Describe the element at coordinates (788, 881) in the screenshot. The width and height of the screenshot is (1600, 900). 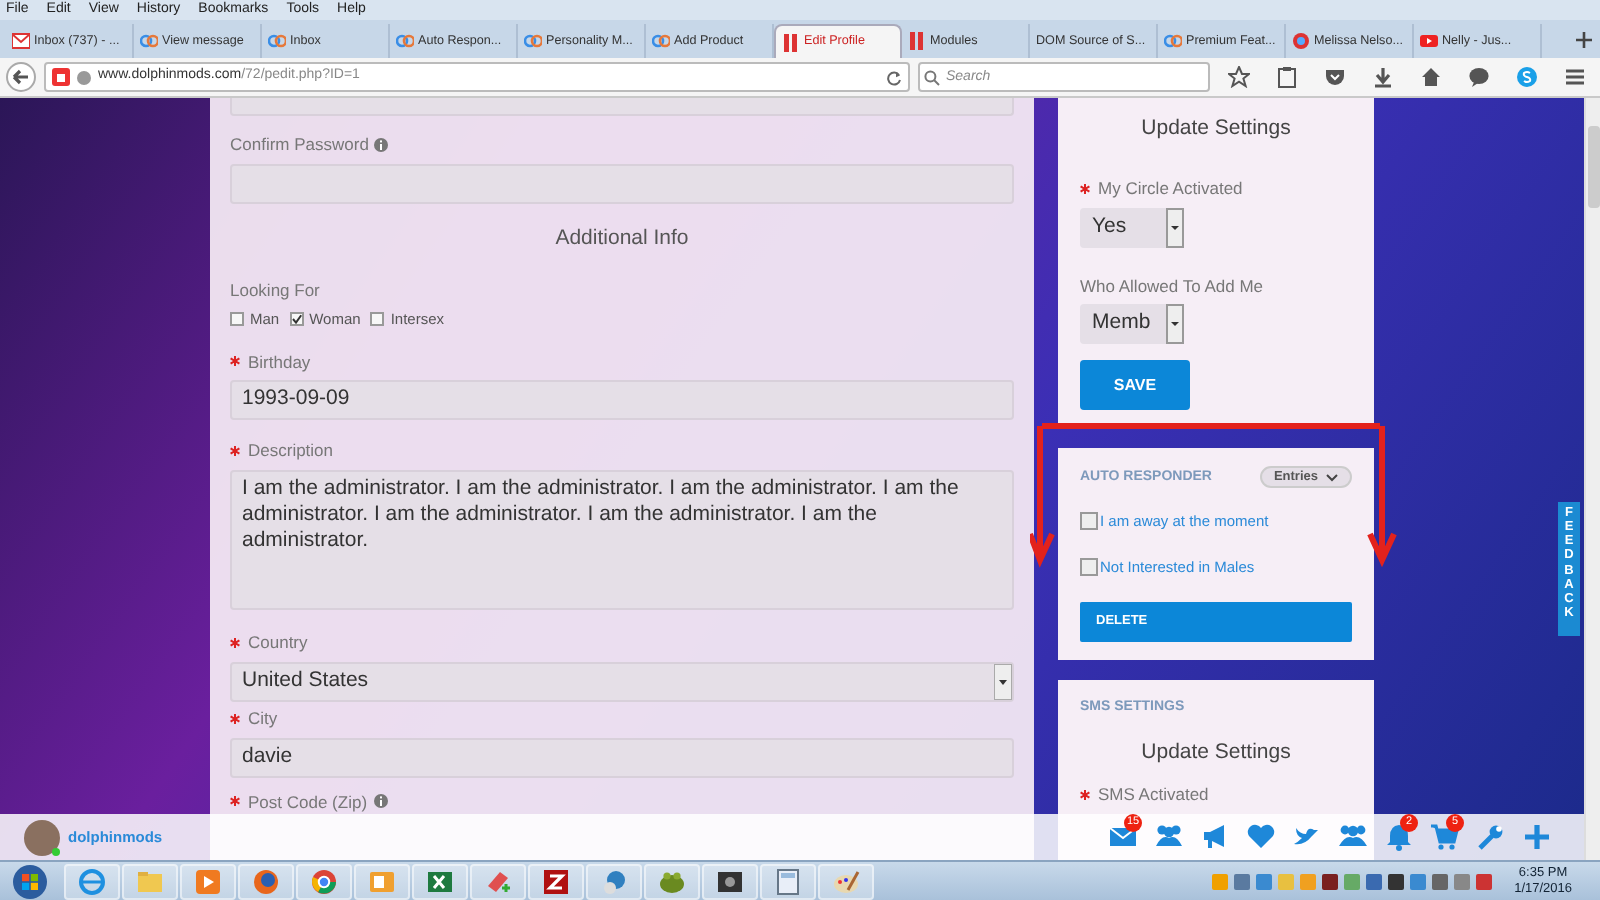
I see `calculator-icon` at that location.